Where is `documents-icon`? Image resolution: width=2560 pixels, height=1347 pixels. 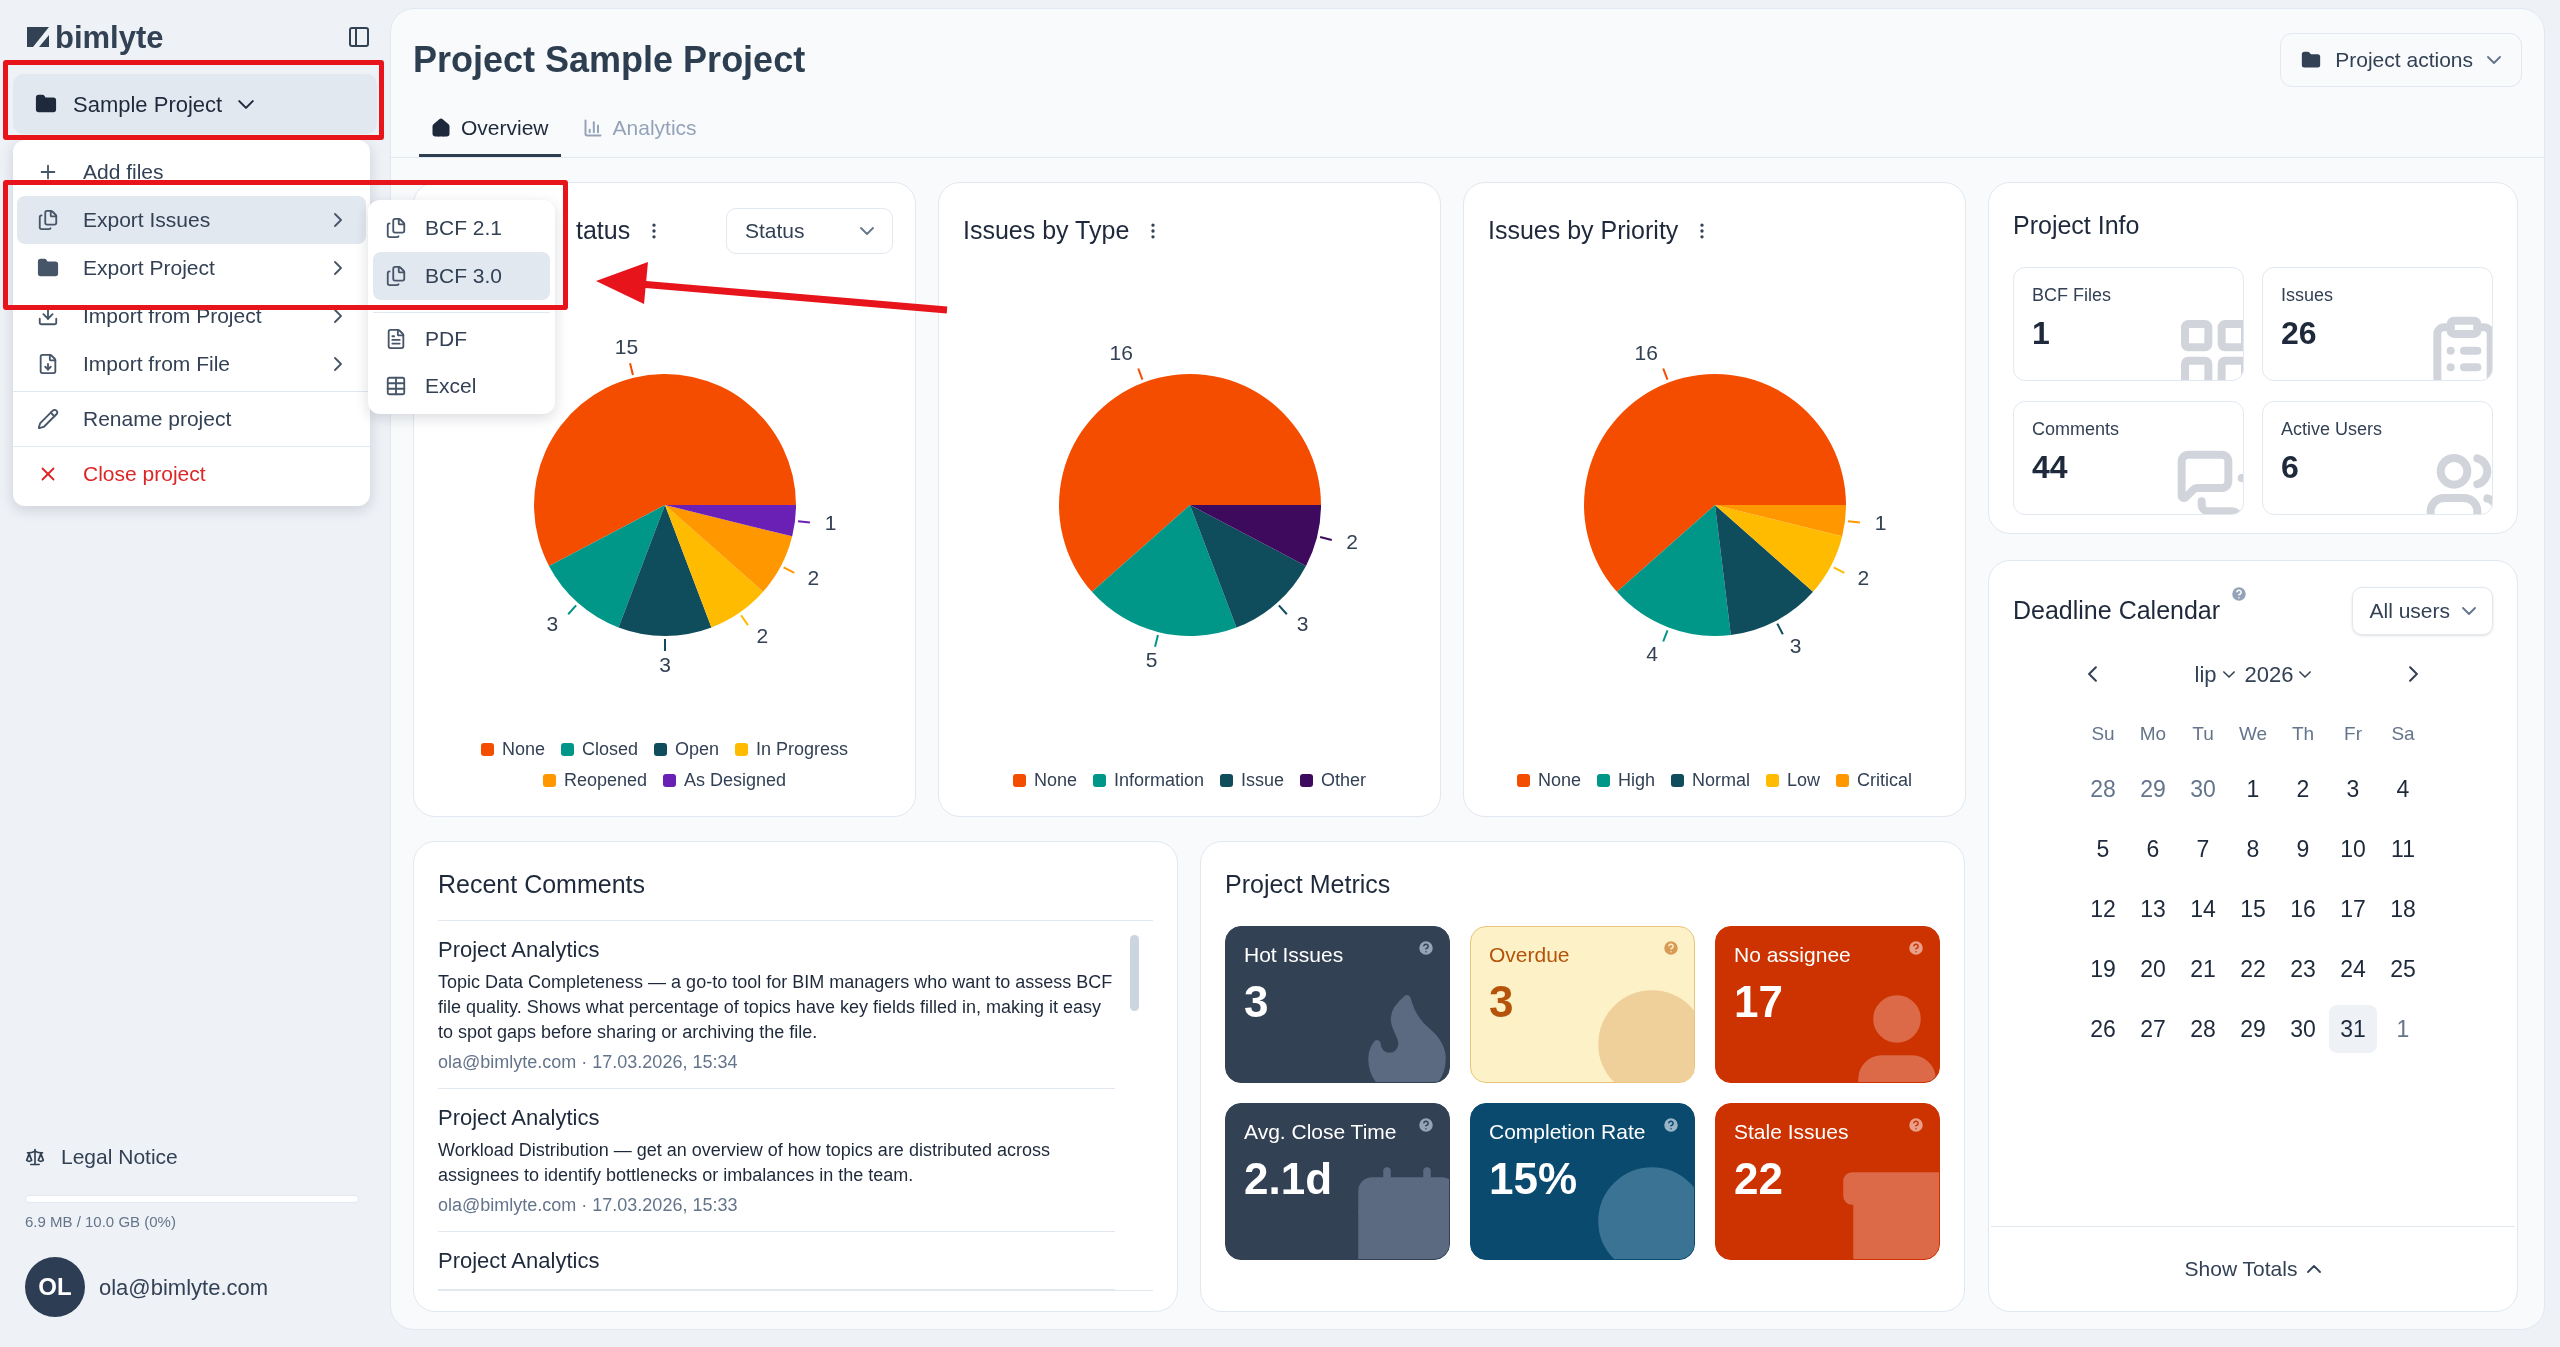 documents-icon is located at coordinates (48, 220).